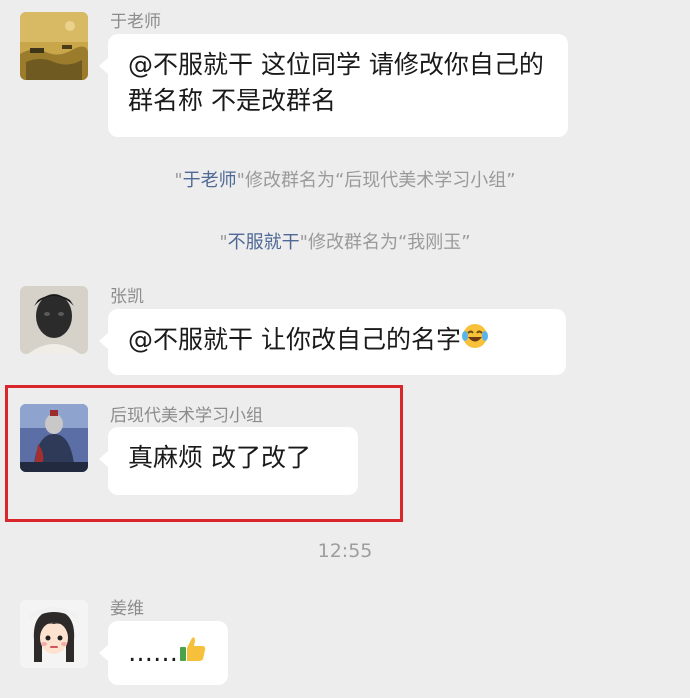  I want to click on laughing-tears-emoji-icon, so click(475, 341).